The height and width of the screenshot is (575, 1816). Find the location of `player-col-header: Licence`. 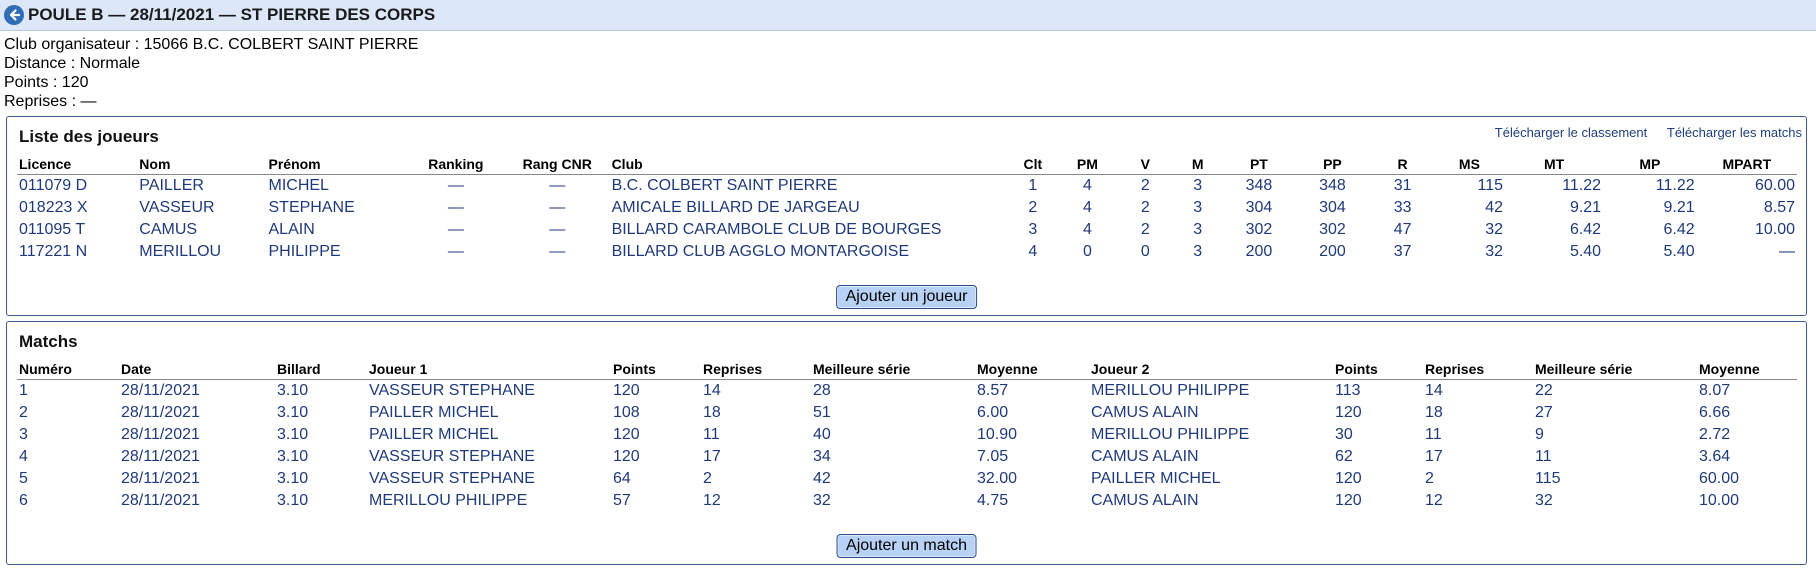

player-col-header: Licence is located at coordinates (77, 165).